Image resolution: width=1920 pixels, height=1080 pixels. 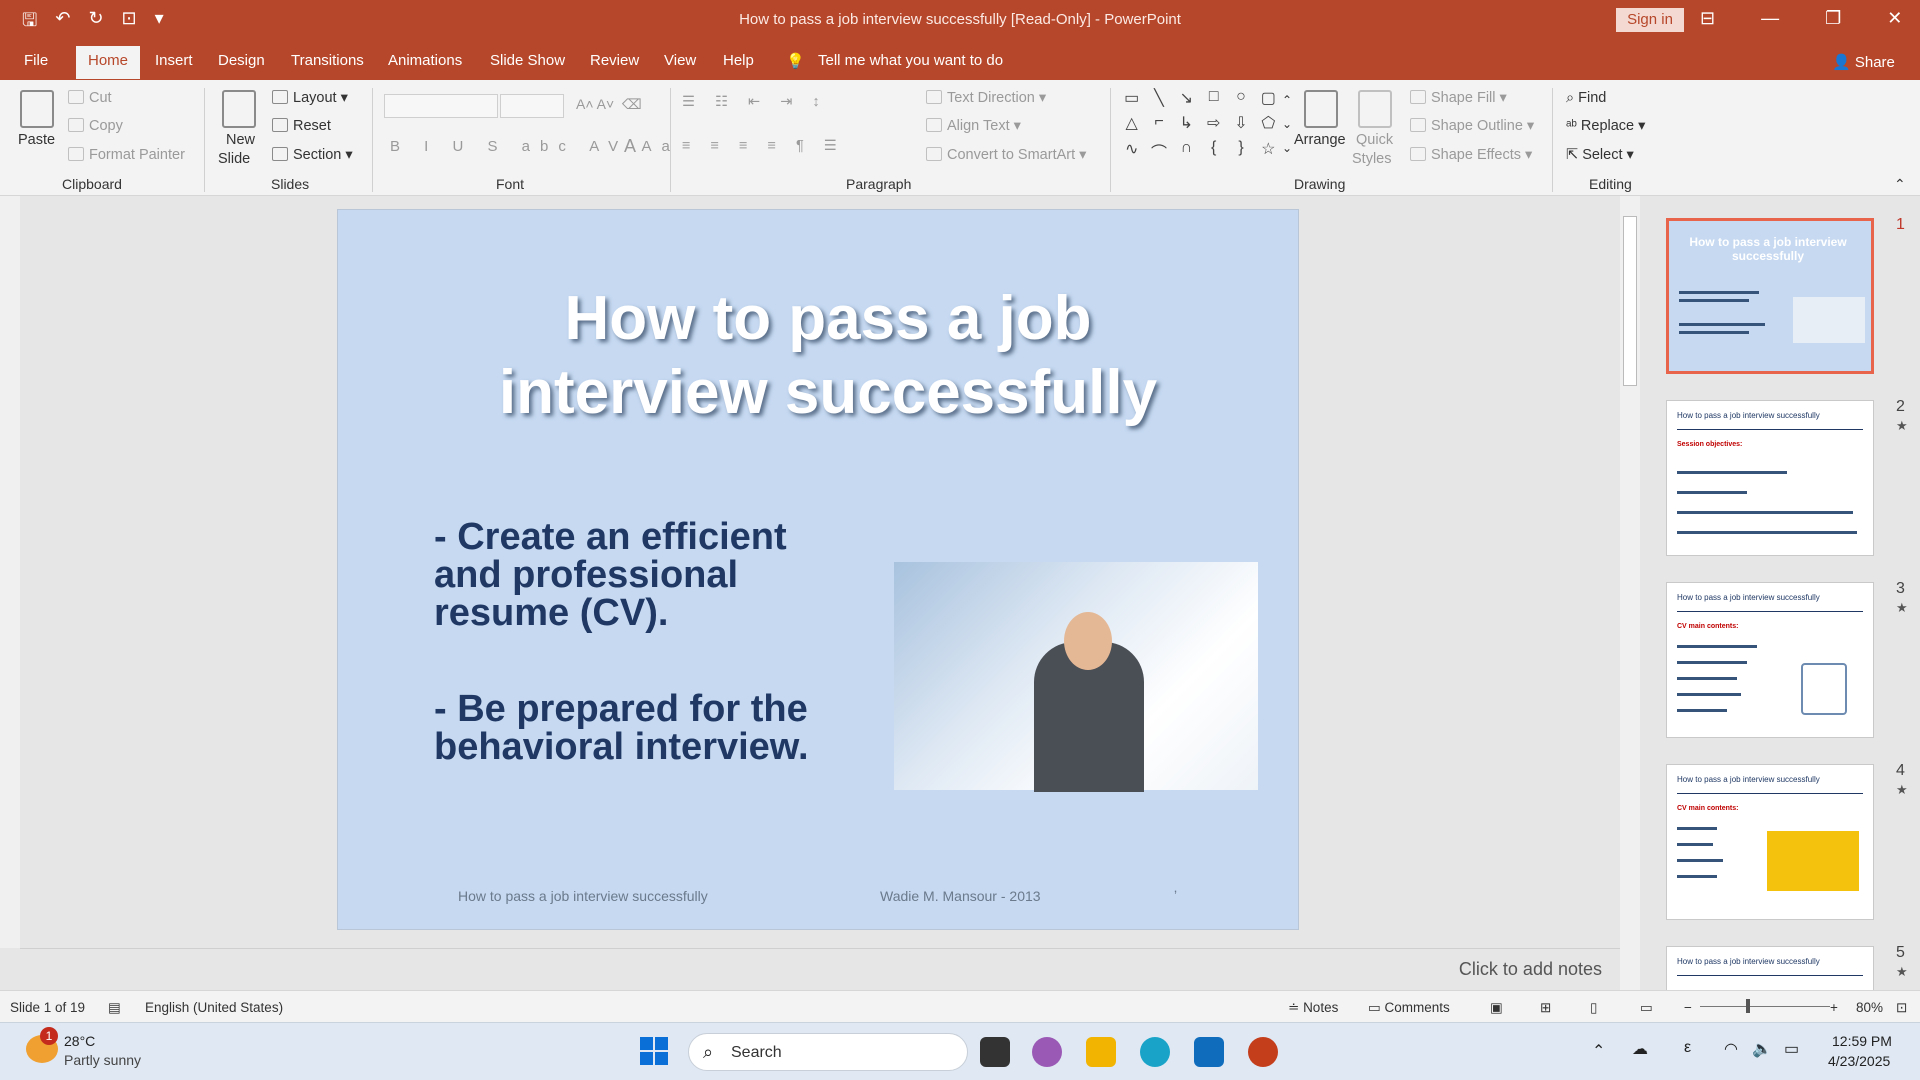 I want to click on font-name-dropdown, so click(x=441, y=106).